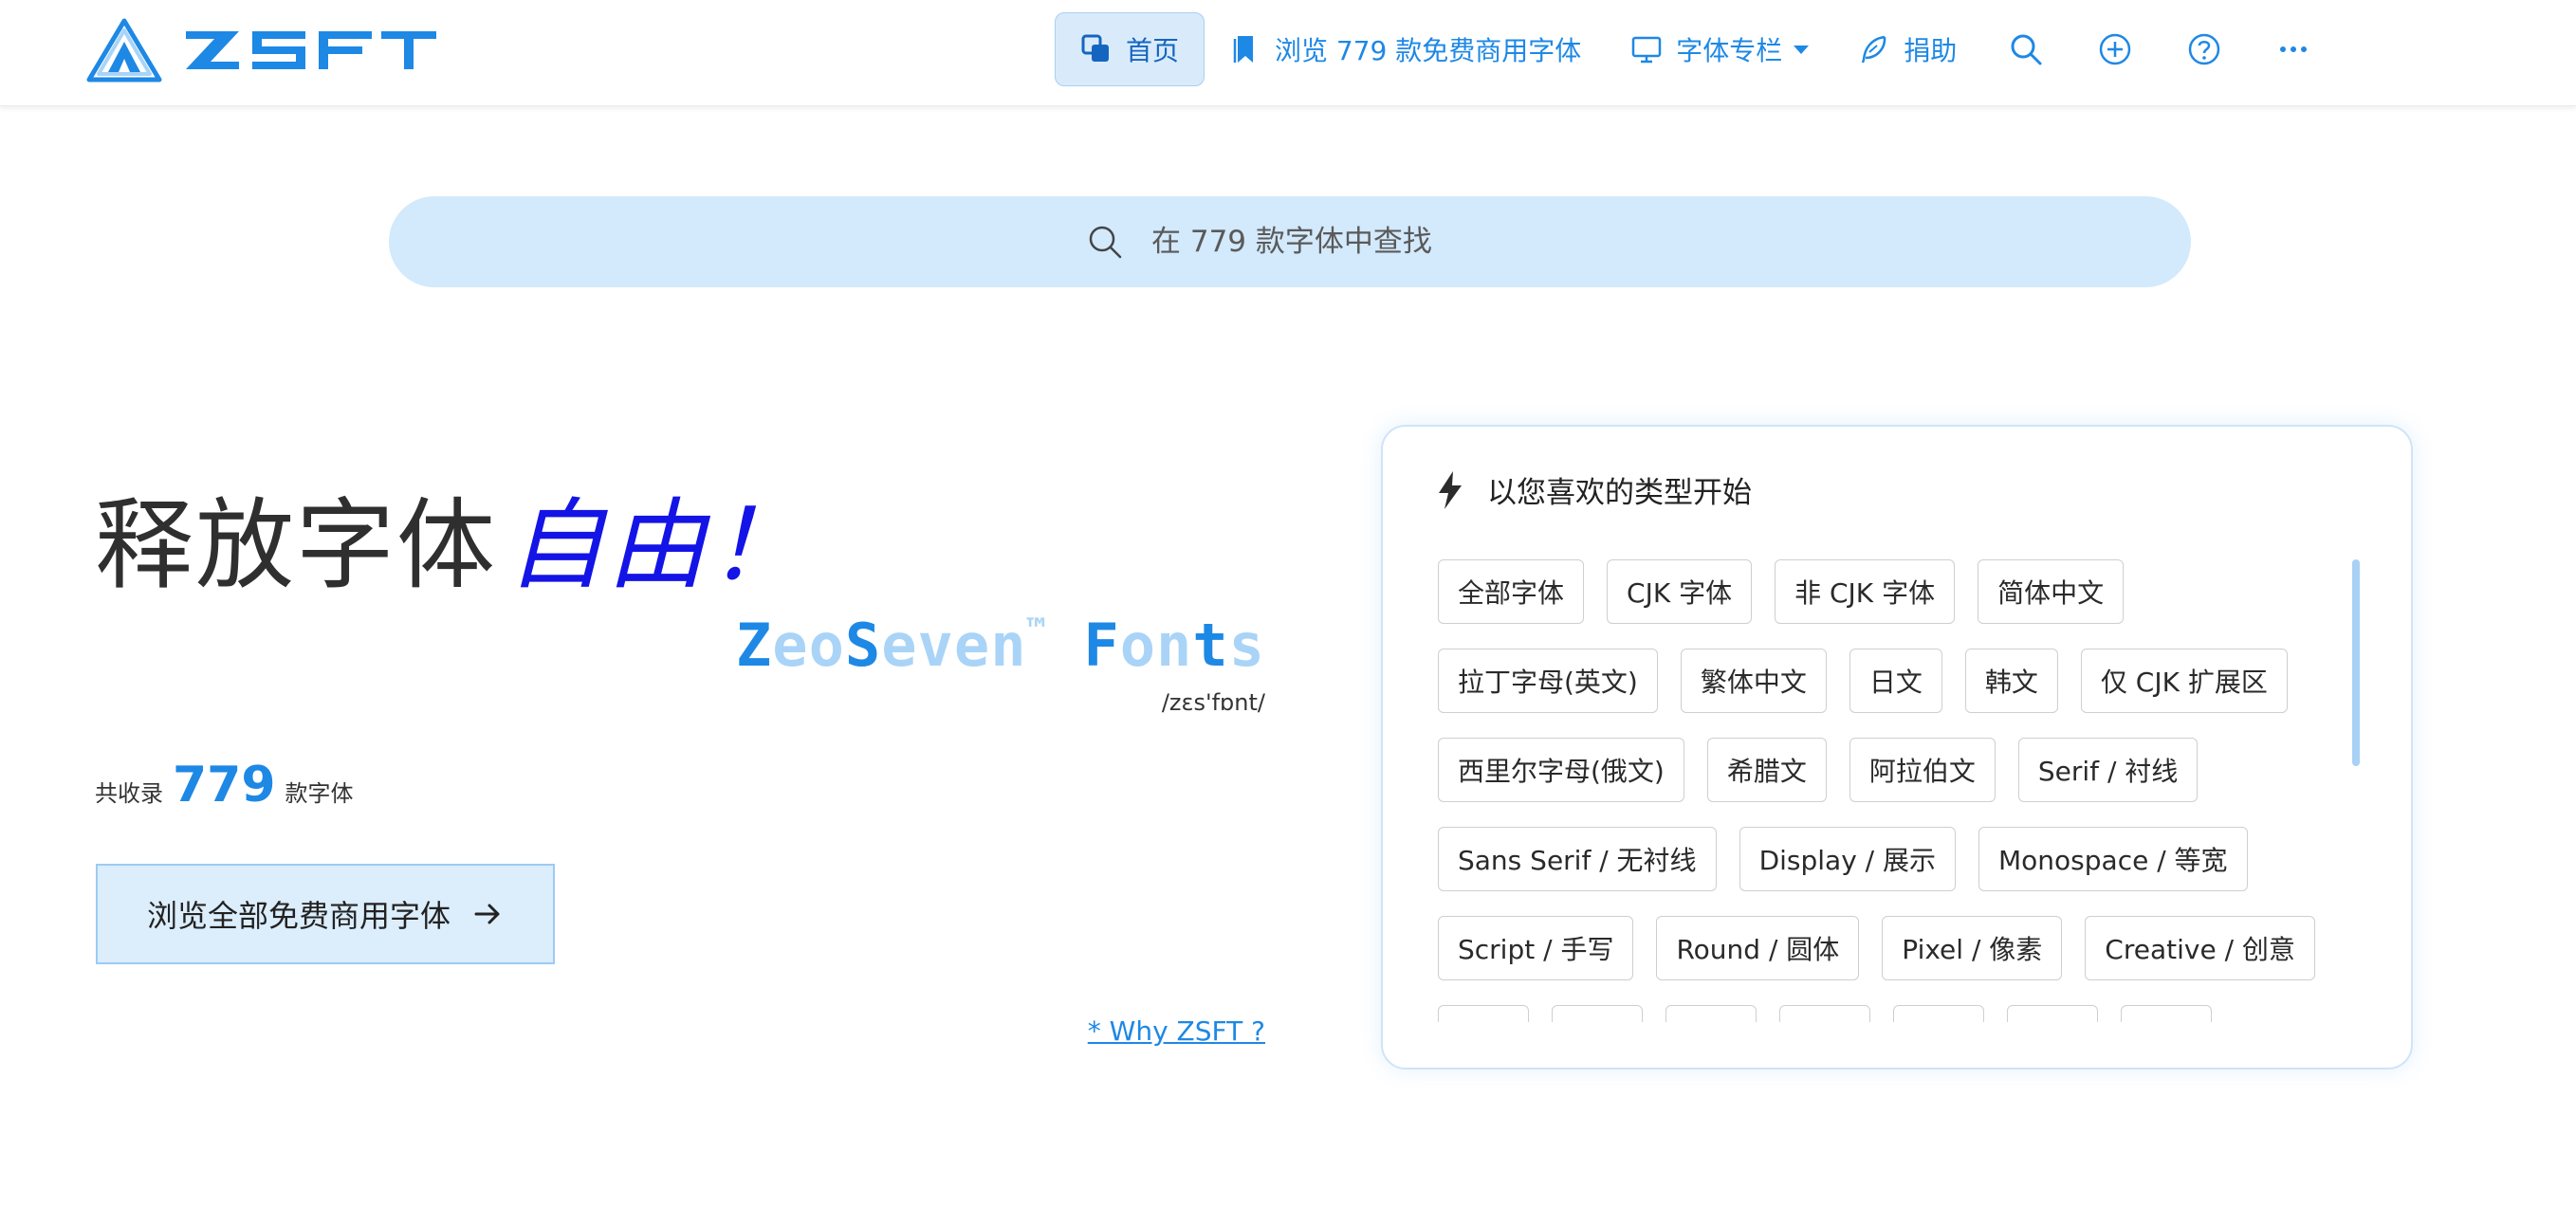 The height and width of the screenshot is (1225, 2576). I want to click on trademark-symbol: ™, so click(1037, 630).